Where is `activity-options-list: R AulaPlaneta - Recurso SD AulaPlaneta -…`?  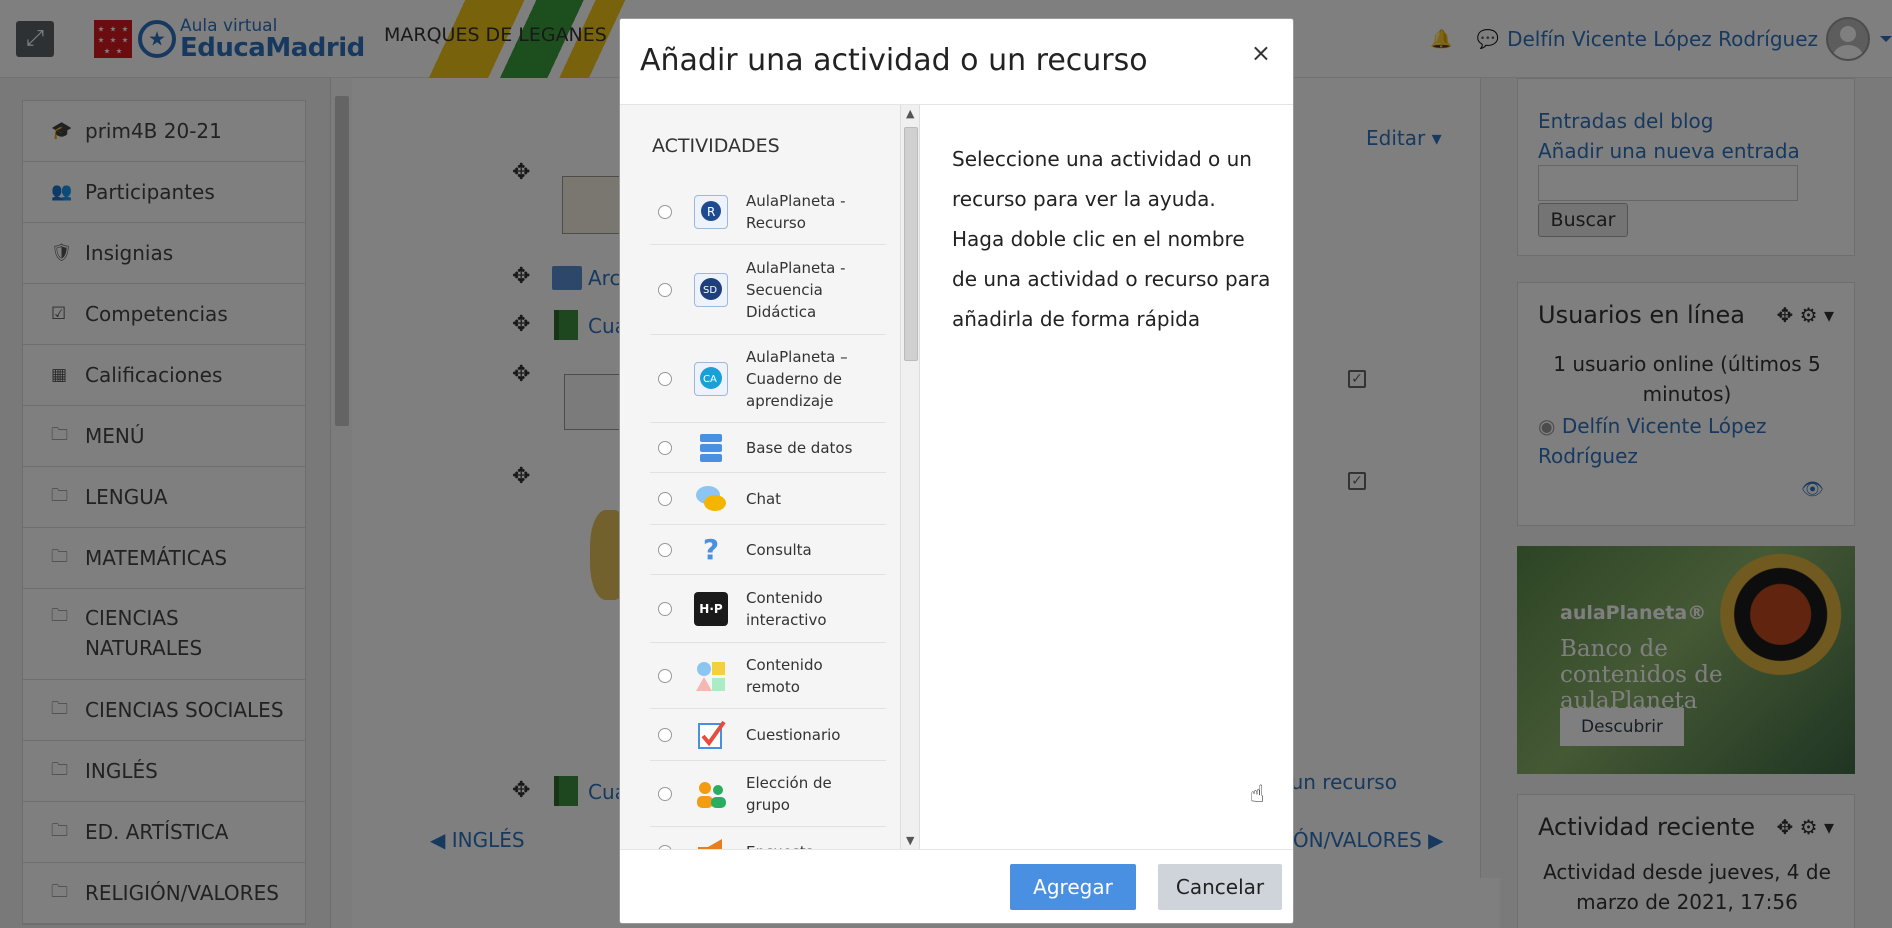 activity-options-list: R AulaPlaneta - Recurso SD AulaPlaneta -… is located at coordinates (768, 514).